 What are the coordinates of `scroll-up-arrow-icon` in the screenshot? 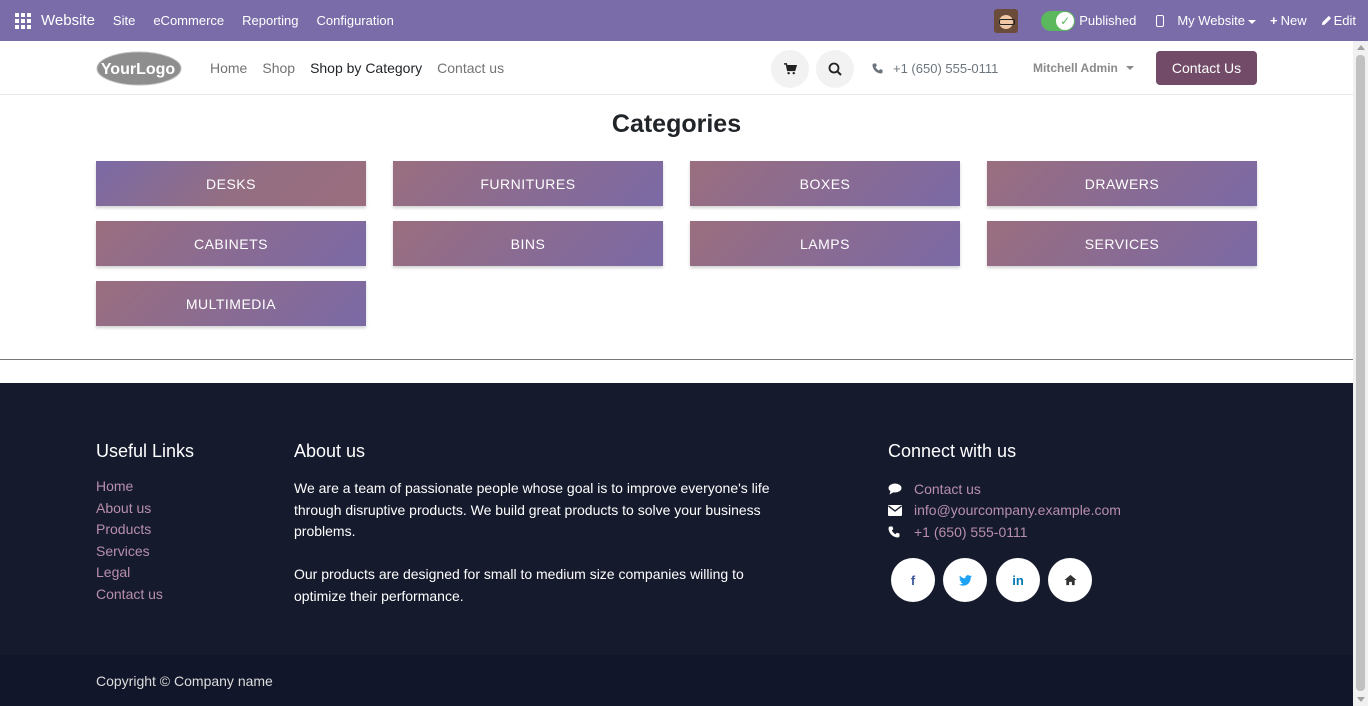 It's located at (1361, 47).